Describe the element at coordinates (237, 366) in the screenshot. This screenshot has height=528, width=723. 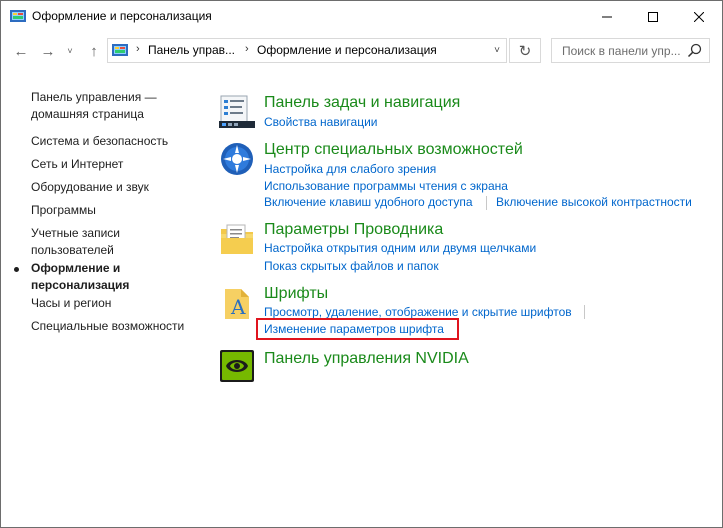
I see `nvidia-icon` at that location.